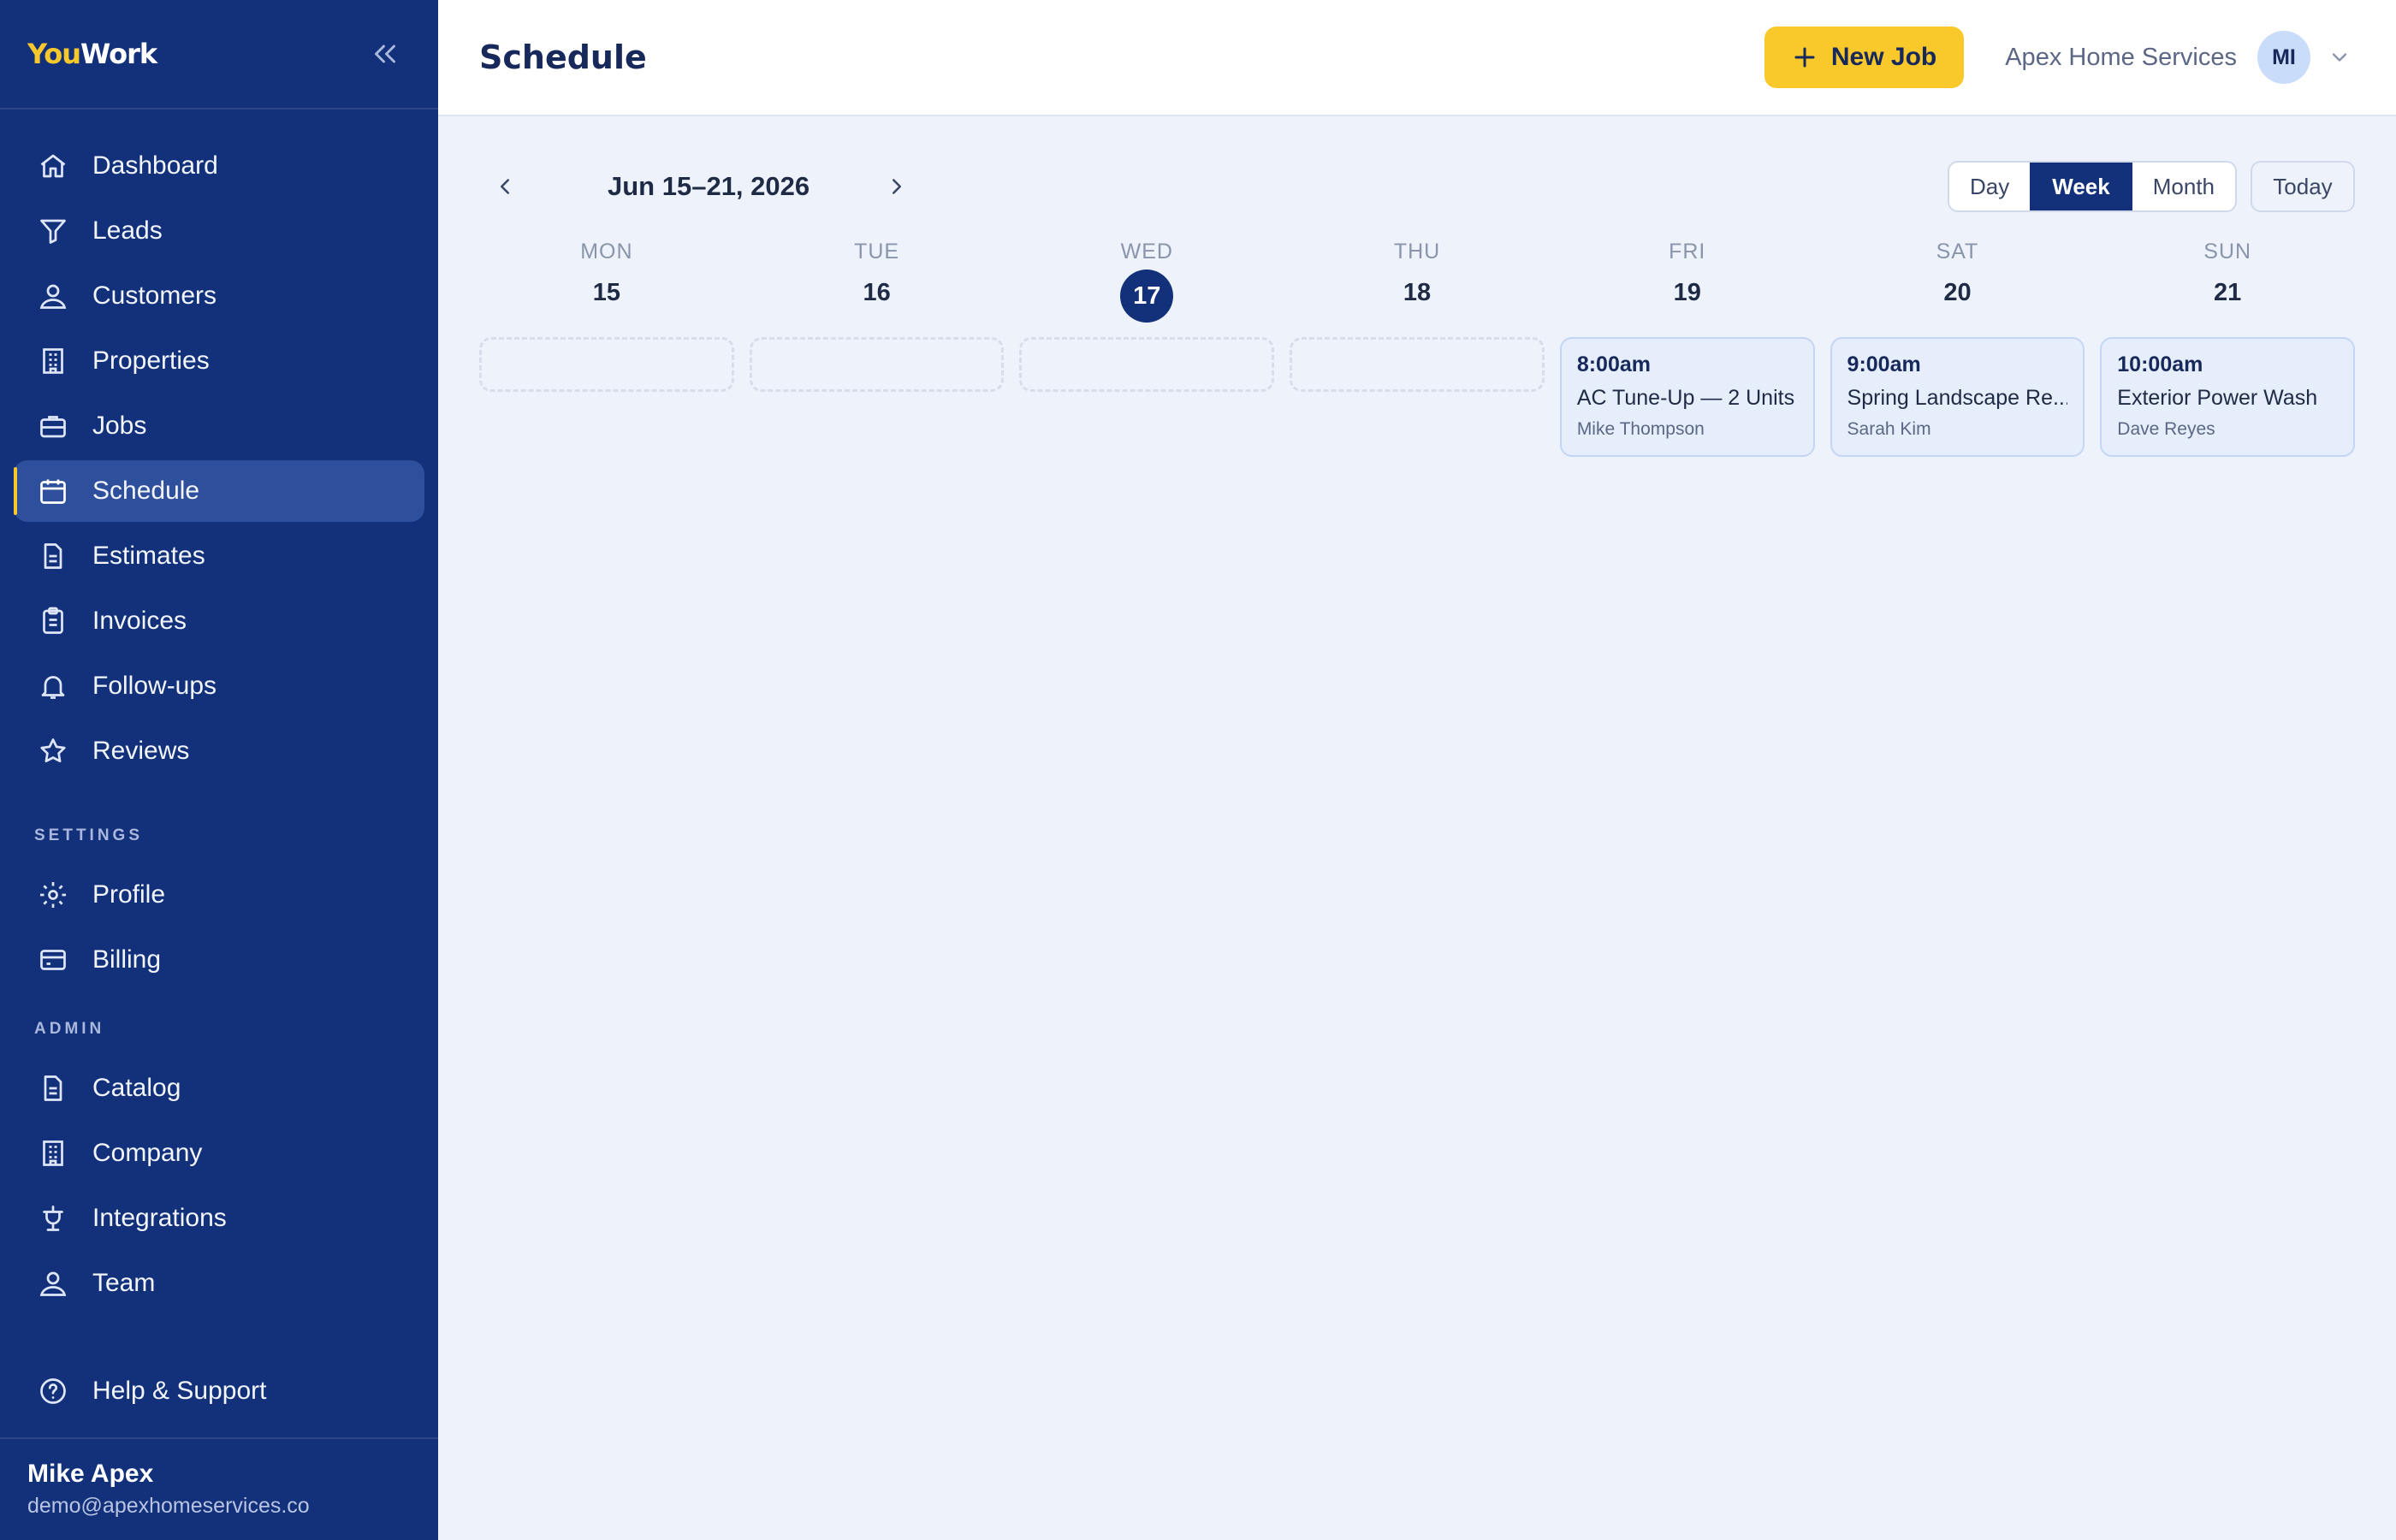 Image resolution: width=2396 pixels, height=1540 pixels. I want to click on event-card-sun: 10:00am Exterior Power Wash Dave Reyes, so click(2228, 397).